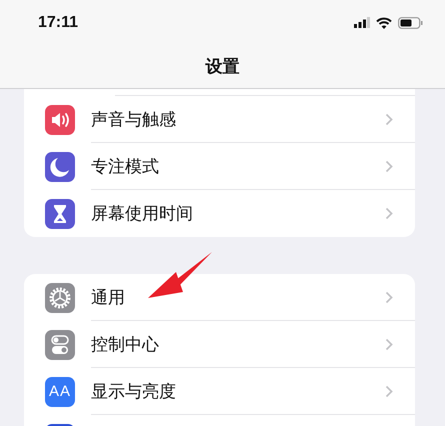 This screenshot has width=445, height=426. I want to click on settings-item: 屏幕使用时间, so click(238, 213).